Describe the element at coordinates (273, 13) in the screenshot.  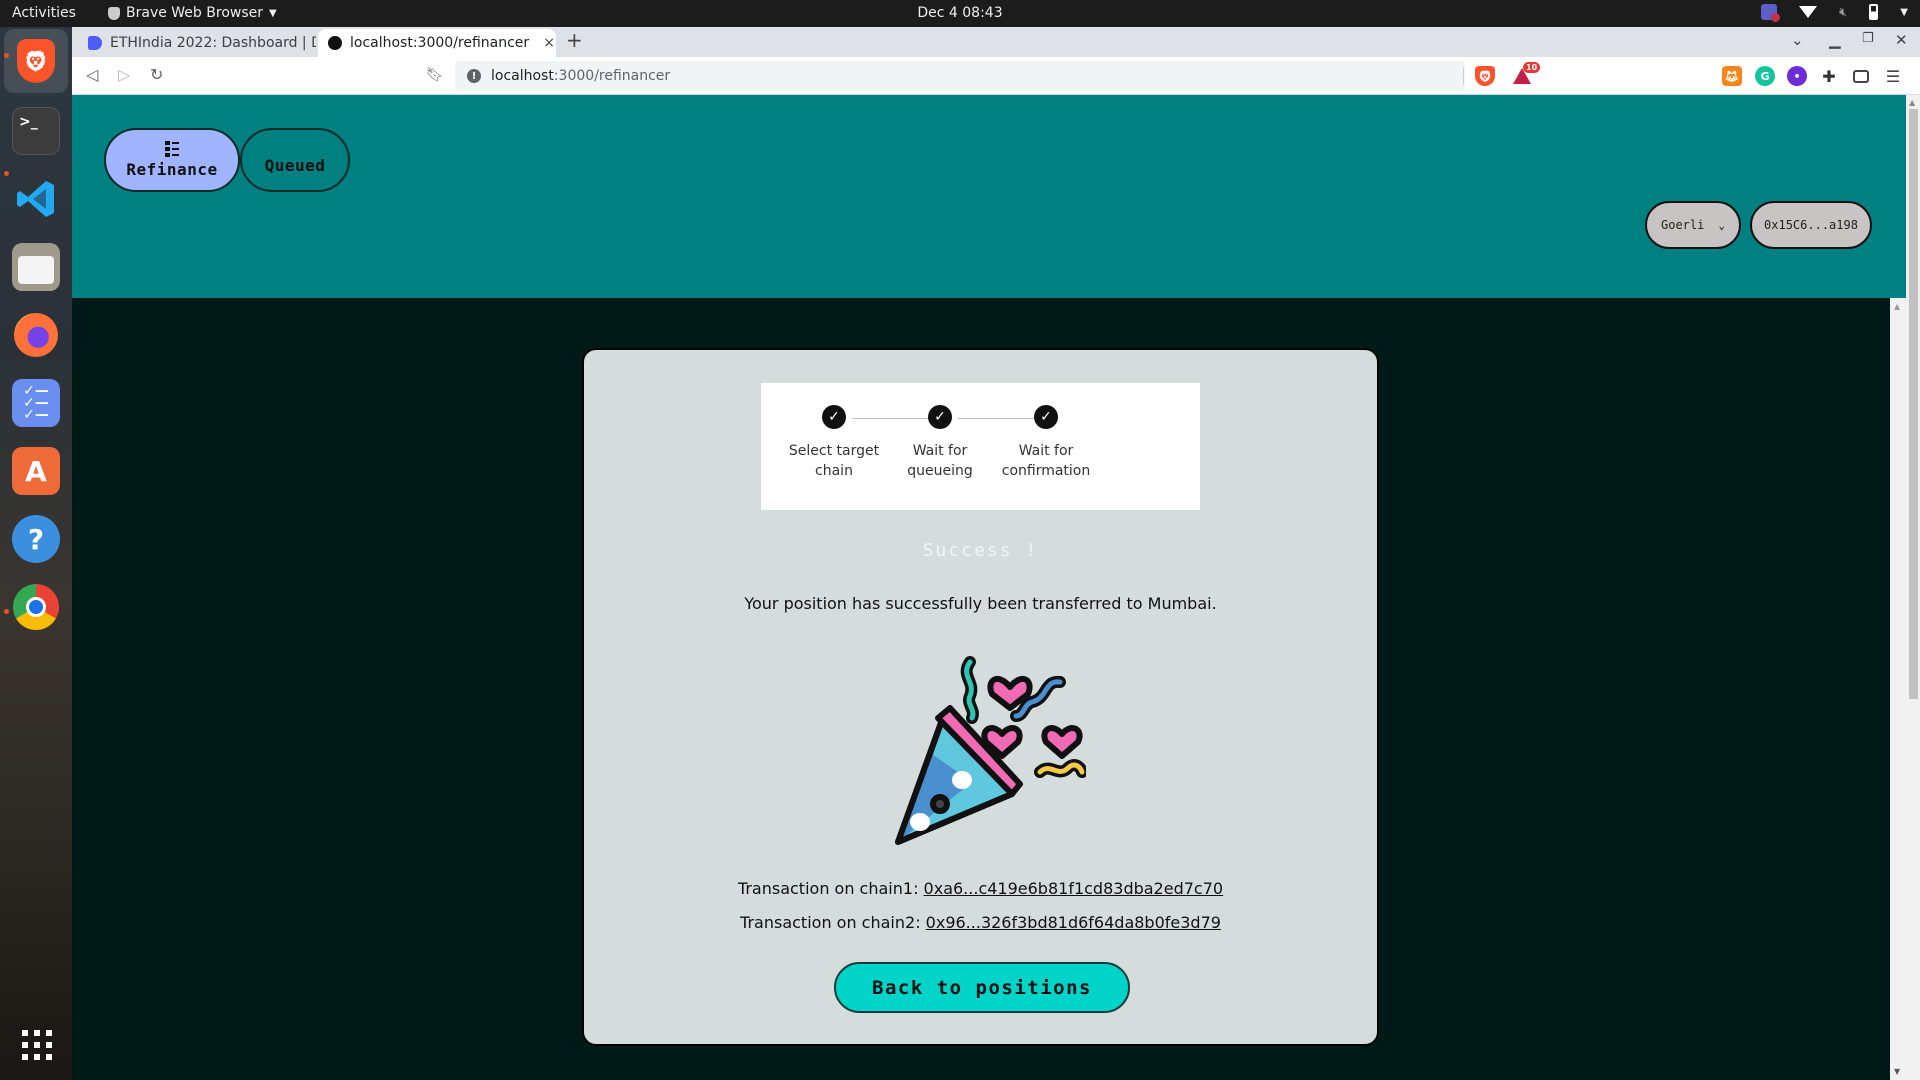
I see `caret-down-icon: ▼` at that location.